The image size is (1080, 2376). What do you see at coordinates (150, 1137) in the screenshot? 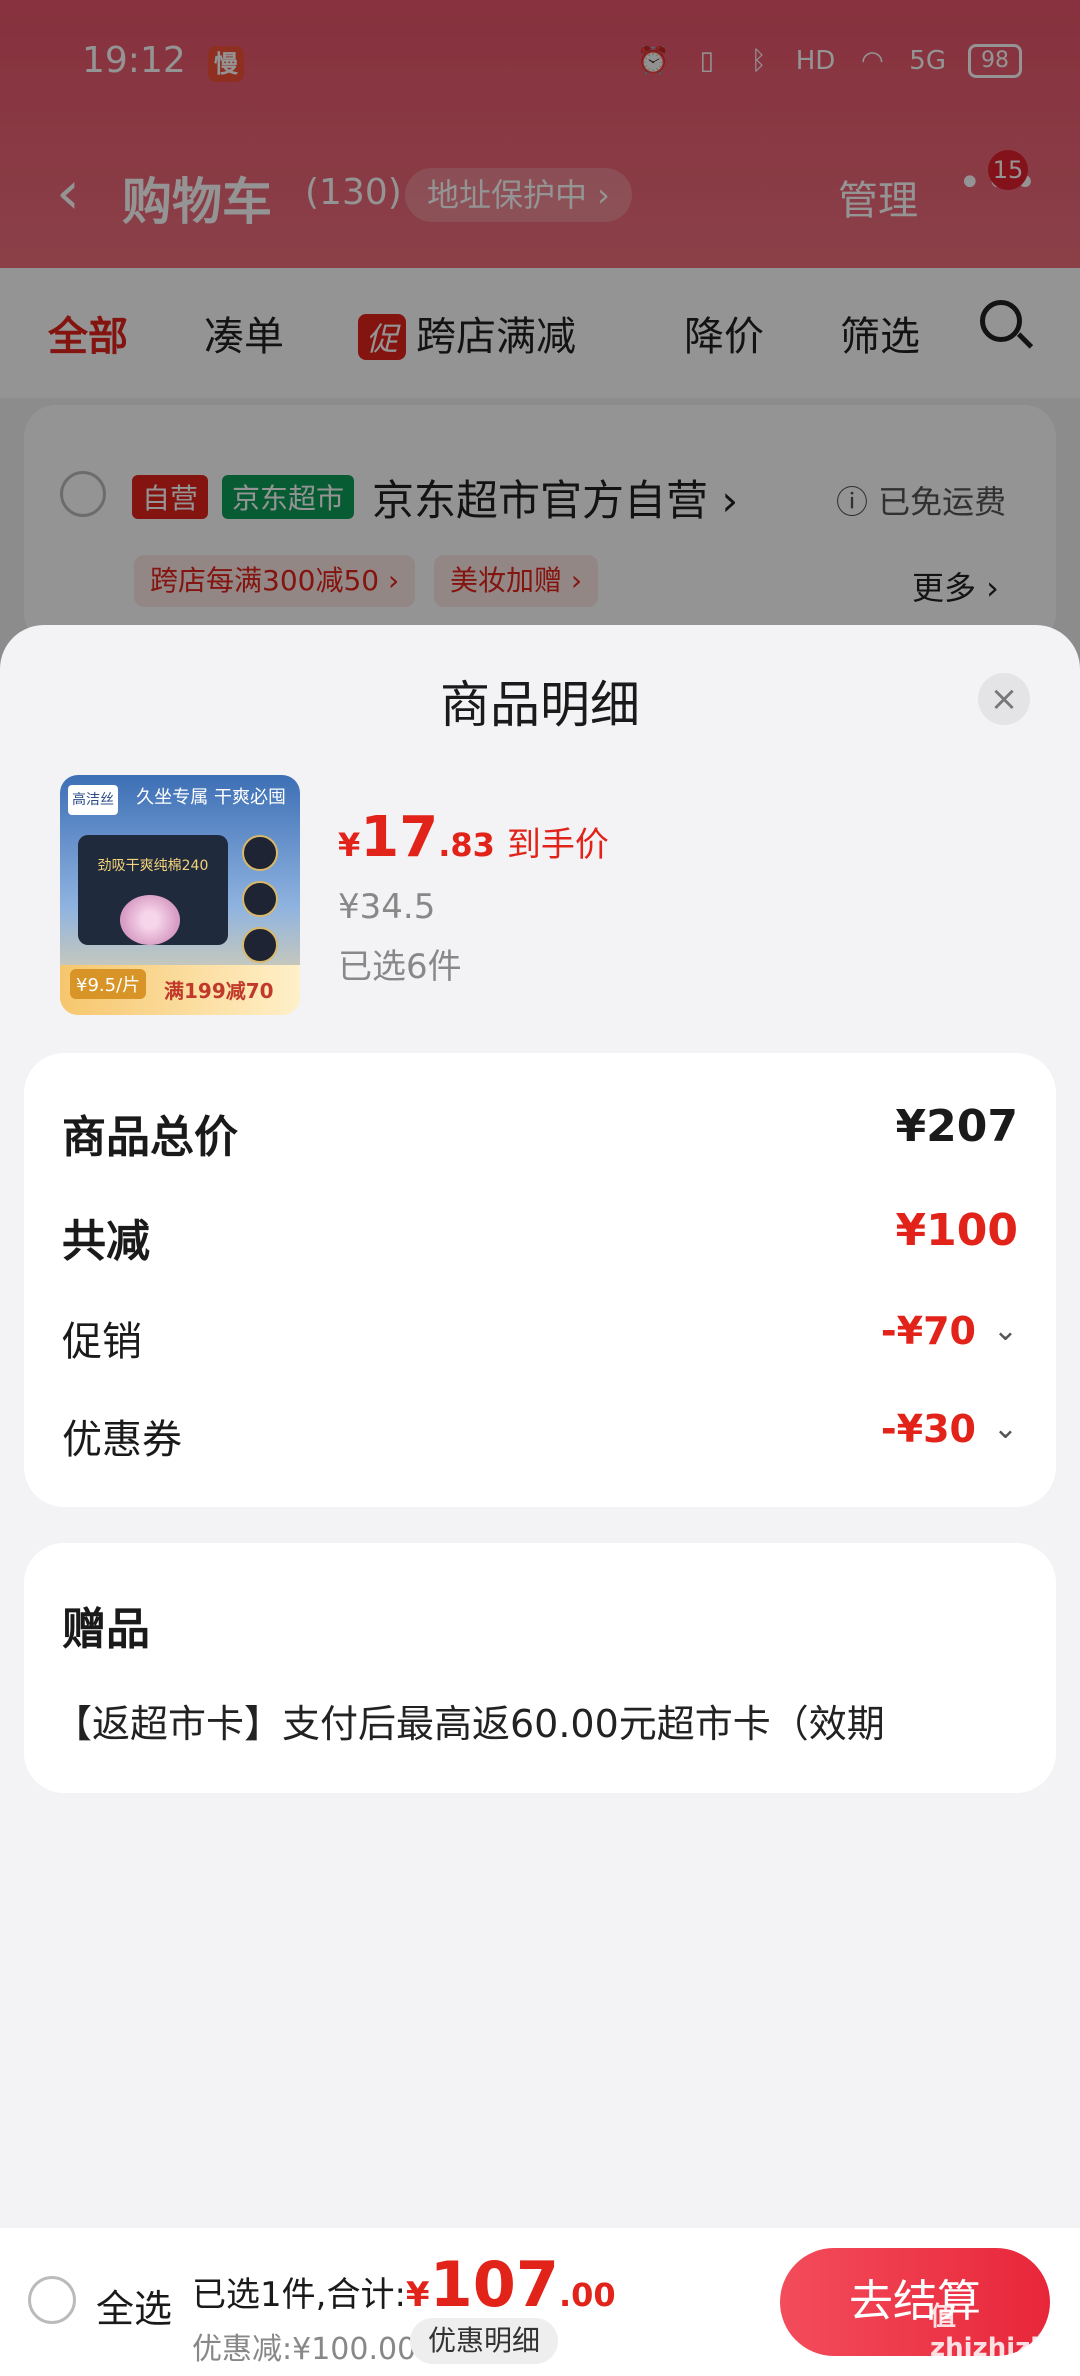
I see `total-price-label: 商品总价` at bounding box center [150, 1137].